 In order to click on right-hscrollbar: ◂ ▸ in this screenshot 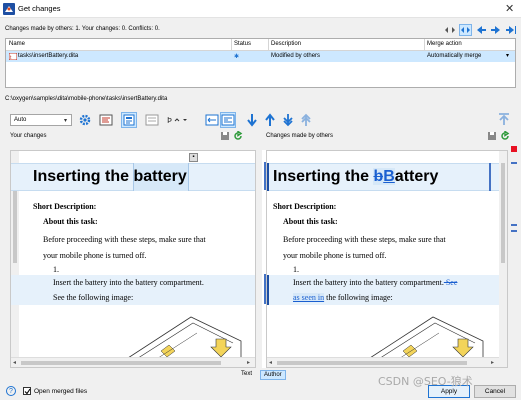, I will do `click(383, 362)`.